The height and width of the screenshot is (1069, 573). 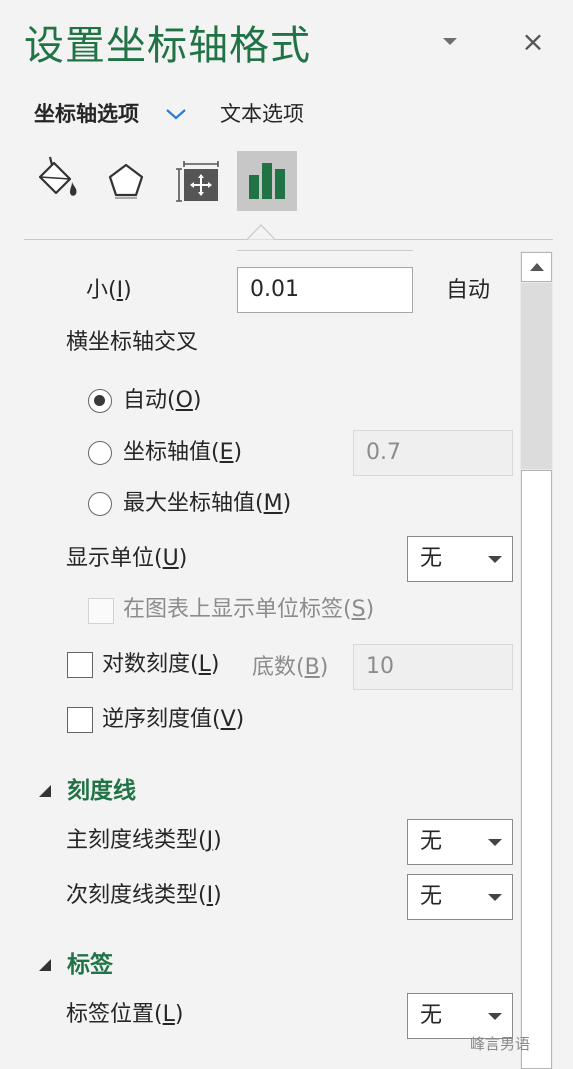 I want to click on tab-axis-options: 坐标轴选项, so click(x=86, y=114).